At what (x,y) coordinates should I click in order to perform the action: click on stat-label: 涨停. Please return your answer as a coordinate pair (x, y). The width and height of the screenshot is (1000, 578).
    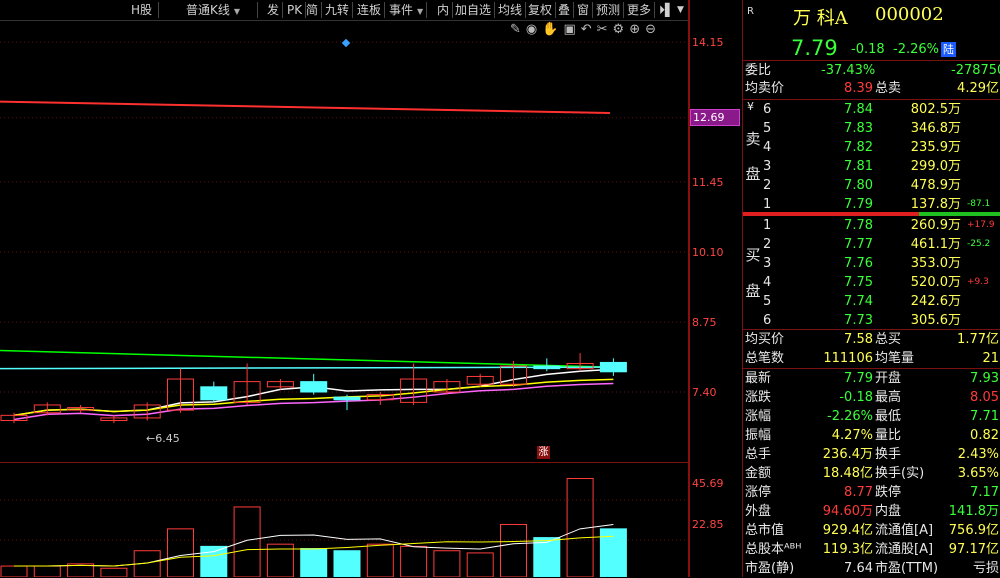
    Looking at the image, I should click on (758, 492).